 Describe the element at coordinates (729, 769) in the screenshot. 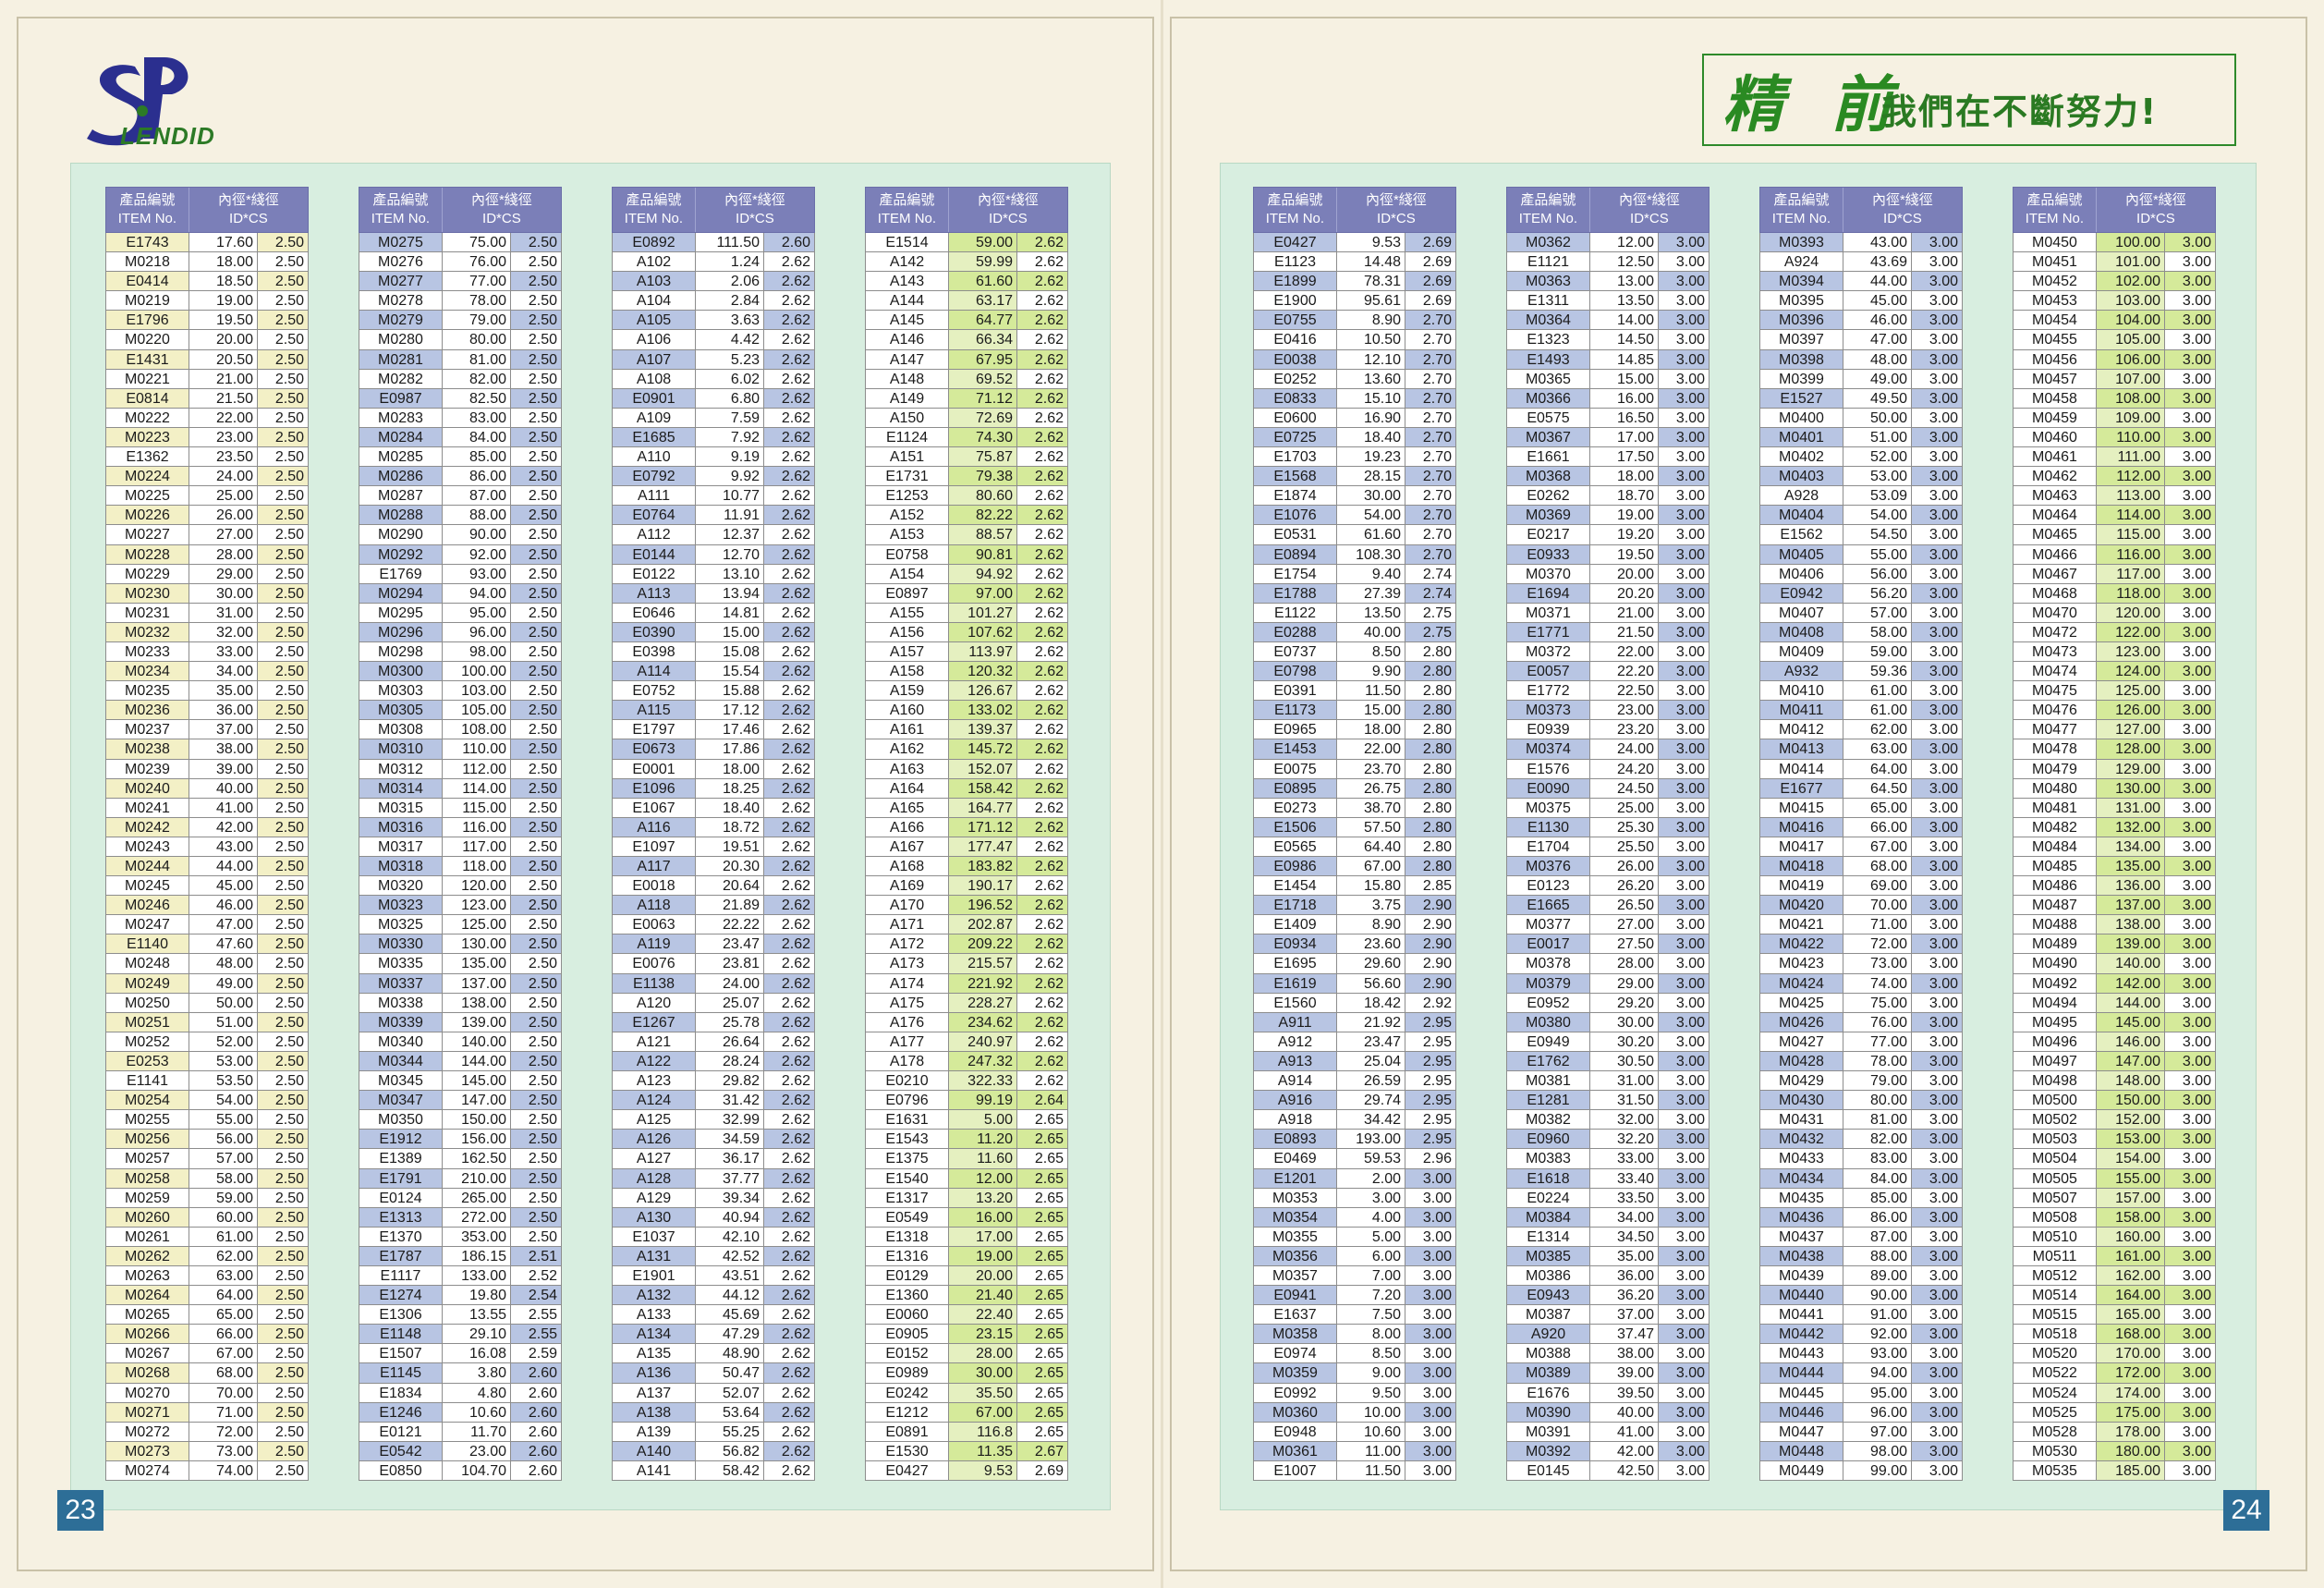

I see `inner-diameter: 18.00` at that location.